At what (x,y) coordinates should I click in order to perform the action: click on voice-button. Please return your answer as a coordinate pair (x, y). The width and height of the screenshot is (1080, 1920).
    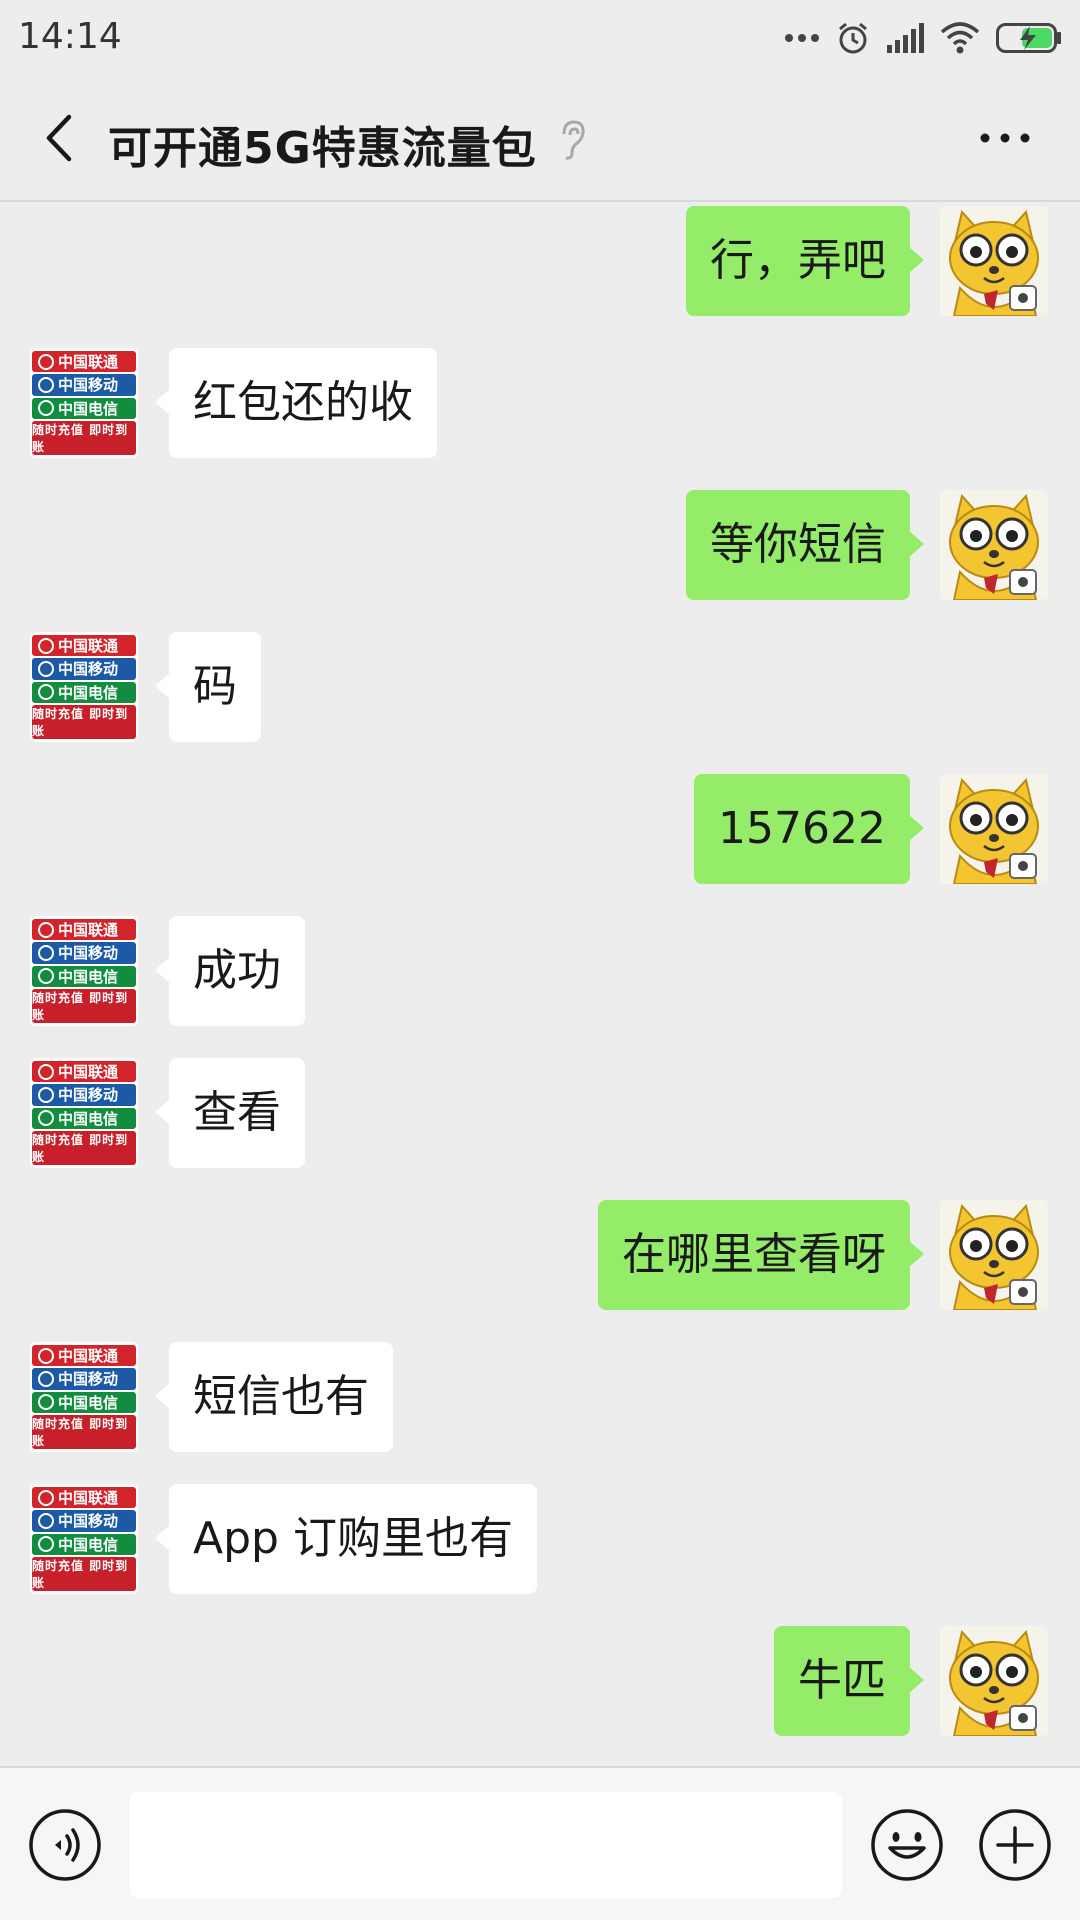
    Looking at the image, I should click on (65, 1845).